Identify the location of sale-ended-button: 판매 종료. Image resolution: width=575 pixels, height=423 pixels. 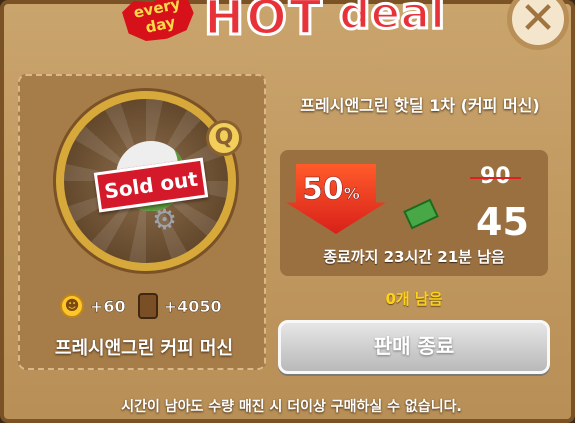
(414, 347).